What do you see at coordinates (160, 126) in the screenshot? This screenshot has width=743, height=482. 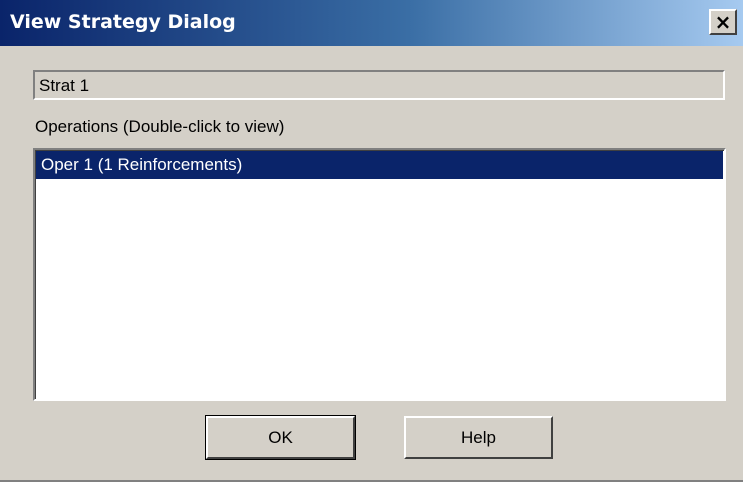 I see `operations-label: Operations (Double-click to view)` at bounding box center [160, 126].